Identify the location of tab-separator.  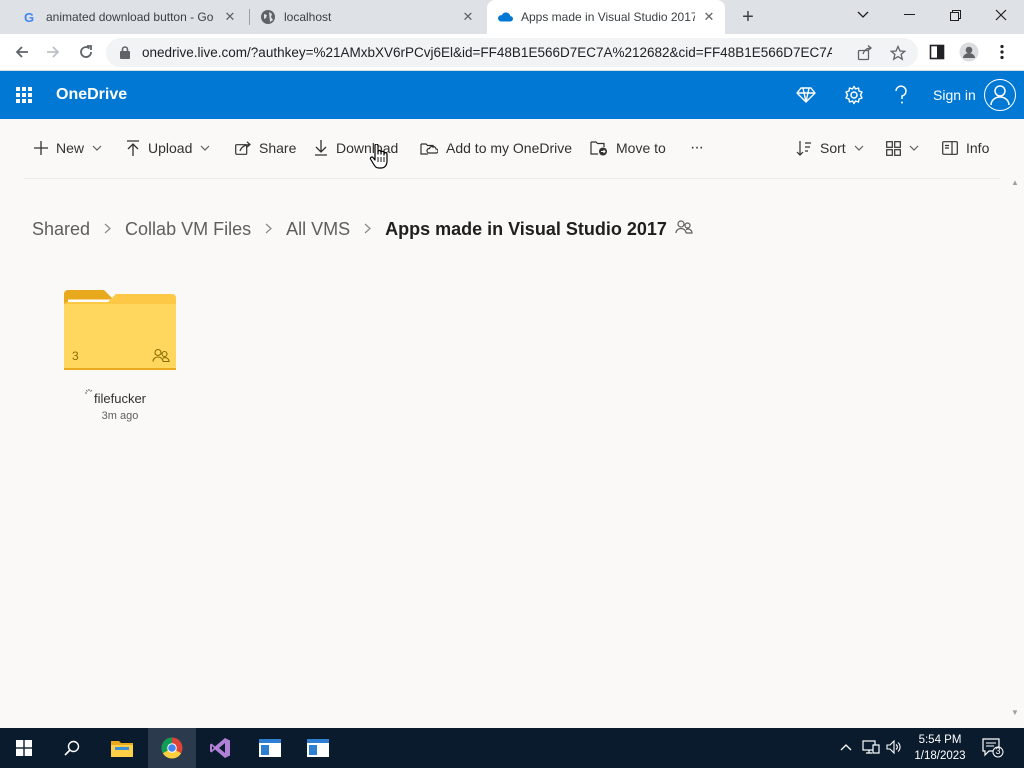
(249, 17).